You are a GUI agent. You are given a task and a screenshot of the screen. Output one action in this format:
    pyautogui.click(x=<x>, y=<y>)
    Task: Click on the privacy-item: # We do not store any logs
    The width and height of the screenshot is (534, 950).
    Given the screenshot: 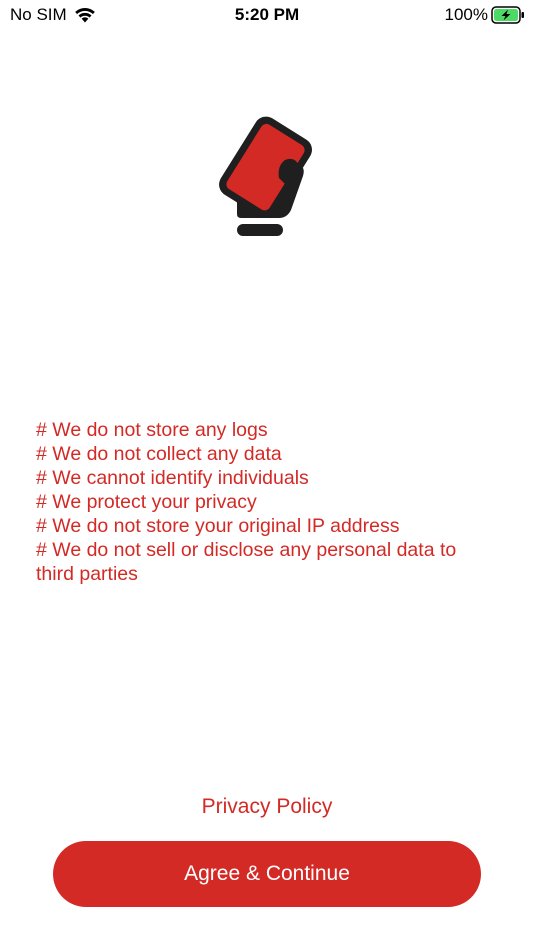 What is the action you would take?
    pyautogui.click(x=152, y=430)
    